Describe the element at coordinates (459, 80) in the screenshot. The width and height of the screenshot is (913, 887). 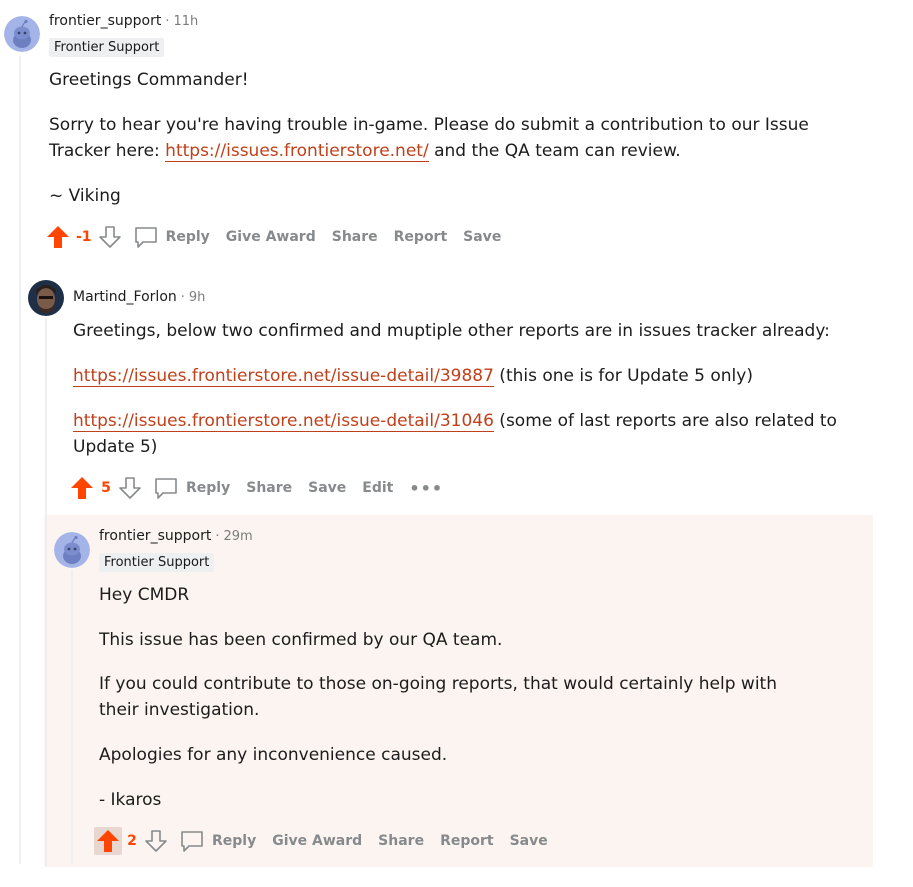
I see `comment-paragraph: Greetings Commander!` at that location.